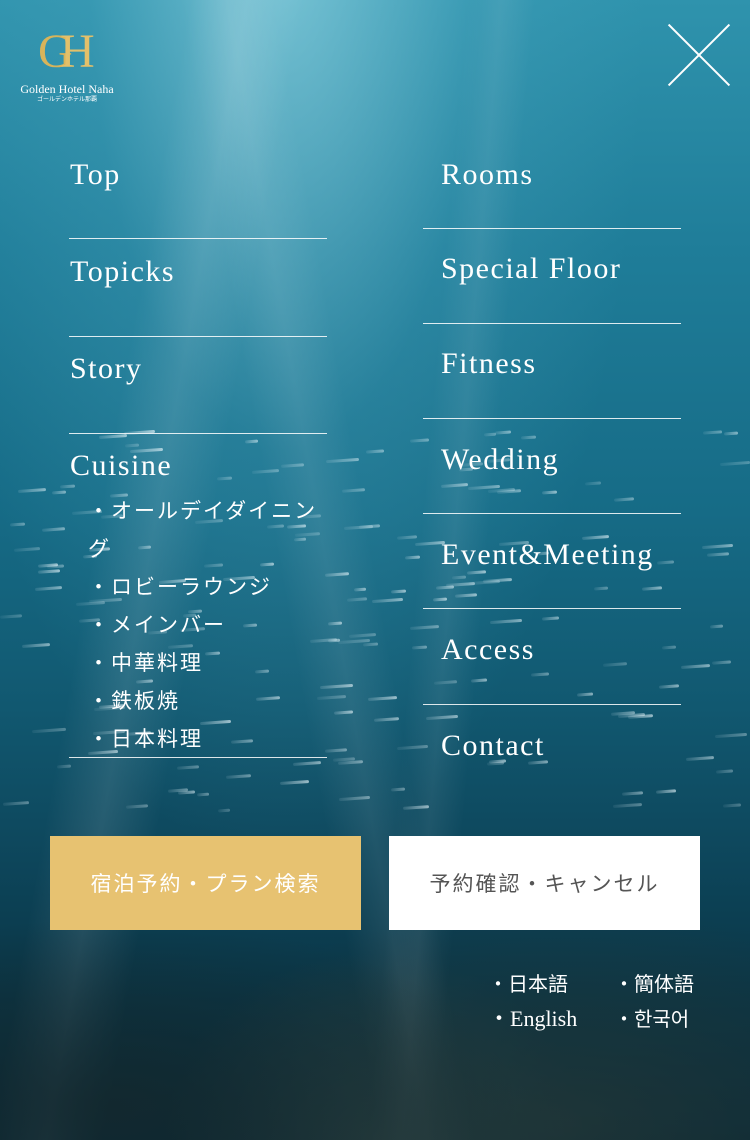 Image resolution: width=750 pixels, height=1140 pixels. What do you see at coordinates (651, 1019) in the screenshot?
I see `lang-korean: ・한국어` at bounding box center [651, 1019].